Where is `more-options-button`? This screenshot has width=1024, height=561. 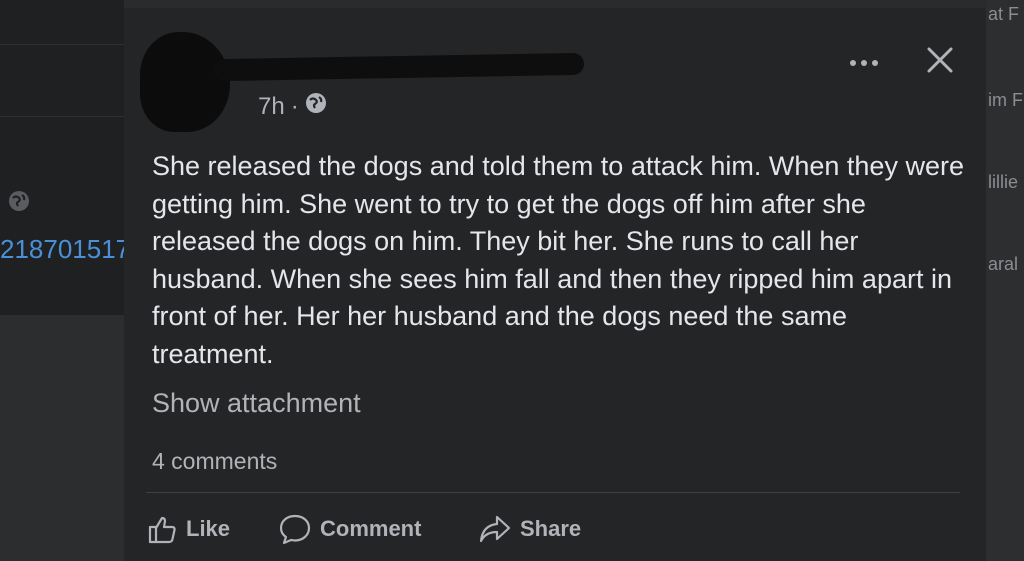
more-options-button is located at coordinates (864, 63).